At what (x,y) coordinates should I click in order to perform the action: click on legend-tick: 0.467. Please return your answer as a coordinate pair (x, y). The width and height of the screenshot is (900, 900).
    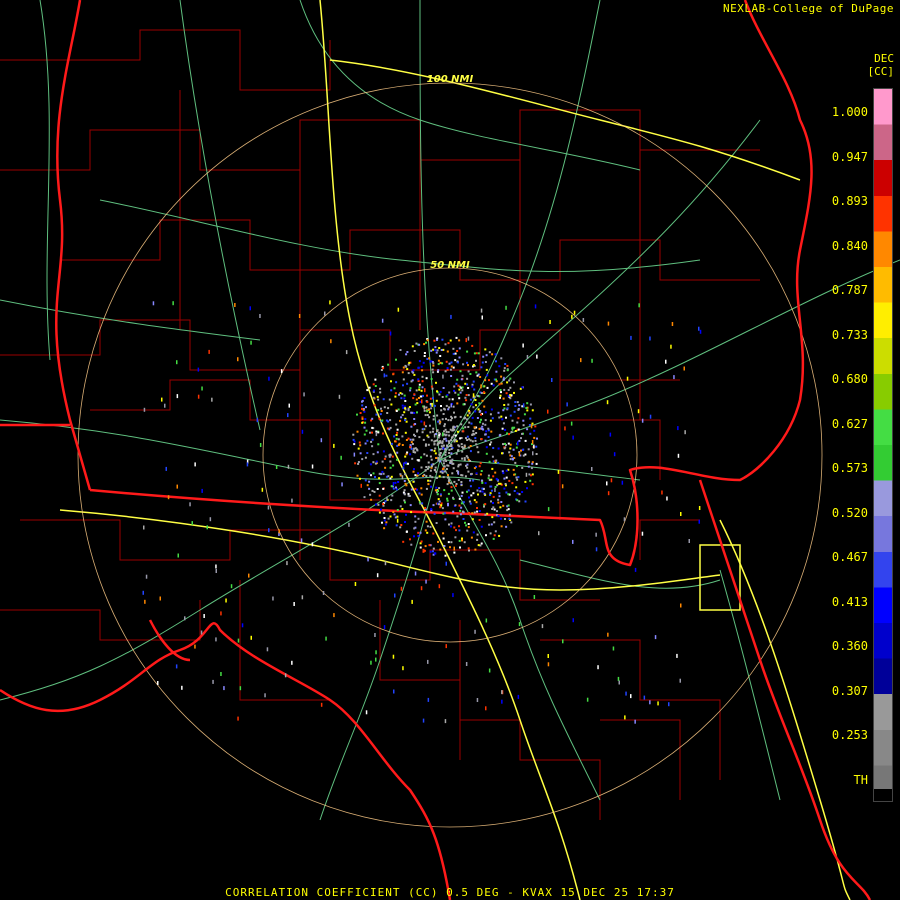
    Looking at the image, I should click on (849, 557).